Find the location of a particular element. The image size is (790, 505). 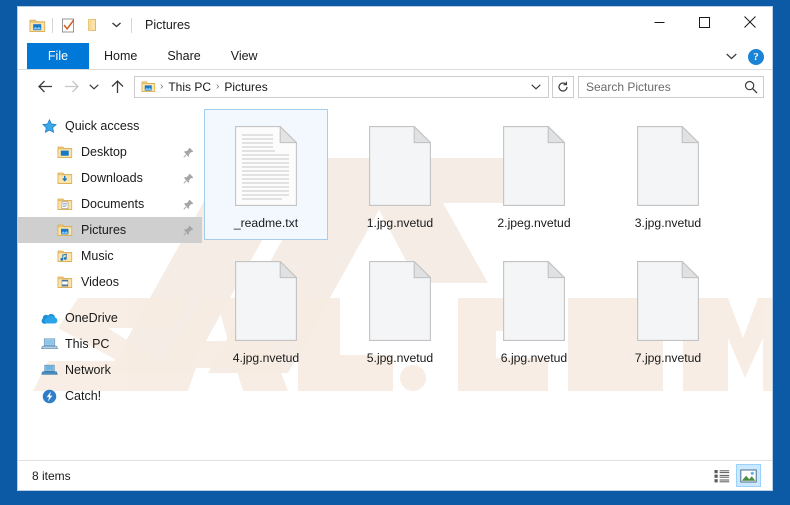

view-toggle-group is located at coordinates (738, 475).